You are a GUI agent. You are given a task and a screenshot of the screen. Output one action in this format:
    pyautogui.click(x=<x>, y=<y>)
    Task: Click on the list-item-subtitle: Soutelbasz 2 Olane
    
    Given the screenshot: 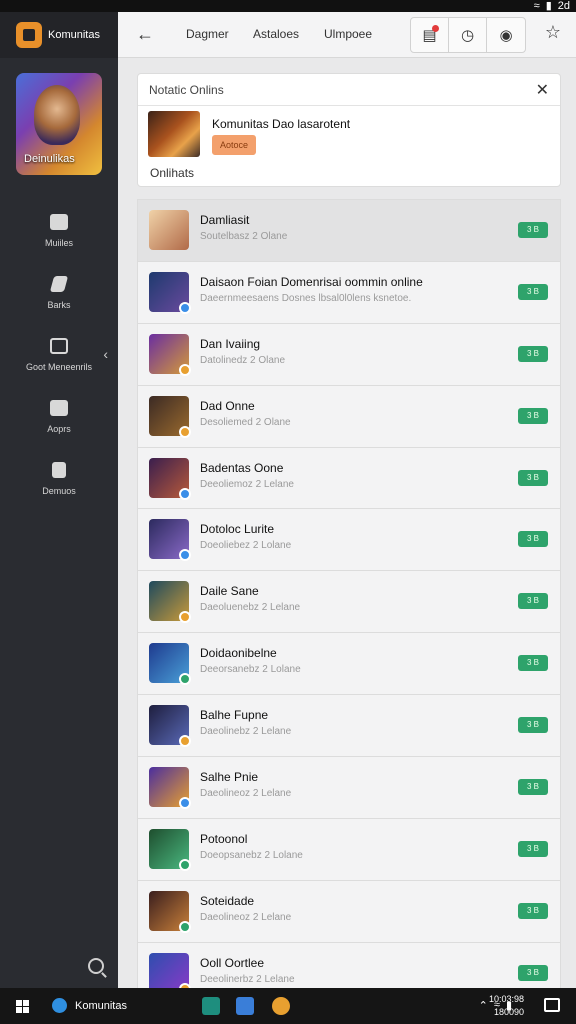 What is the action you would take?
    pyautogui.click(x=244, y=236)
    